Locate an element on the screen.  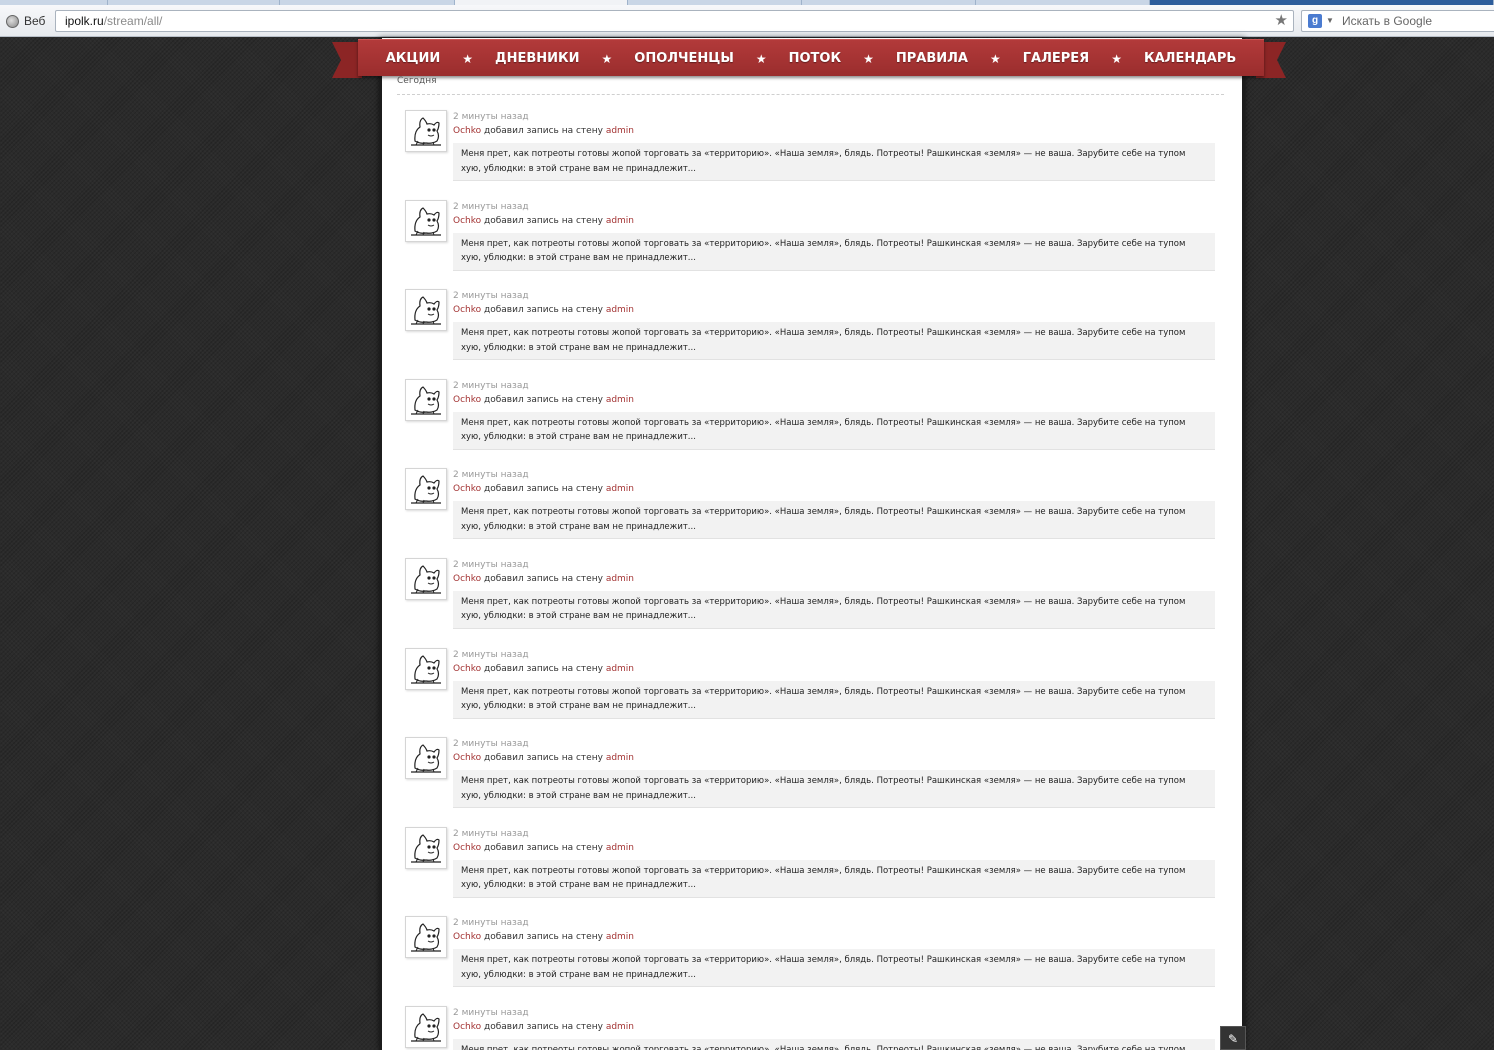
address-bar: ipolk.ru/stream/all/ ★ is located at coordinates (674, 21).